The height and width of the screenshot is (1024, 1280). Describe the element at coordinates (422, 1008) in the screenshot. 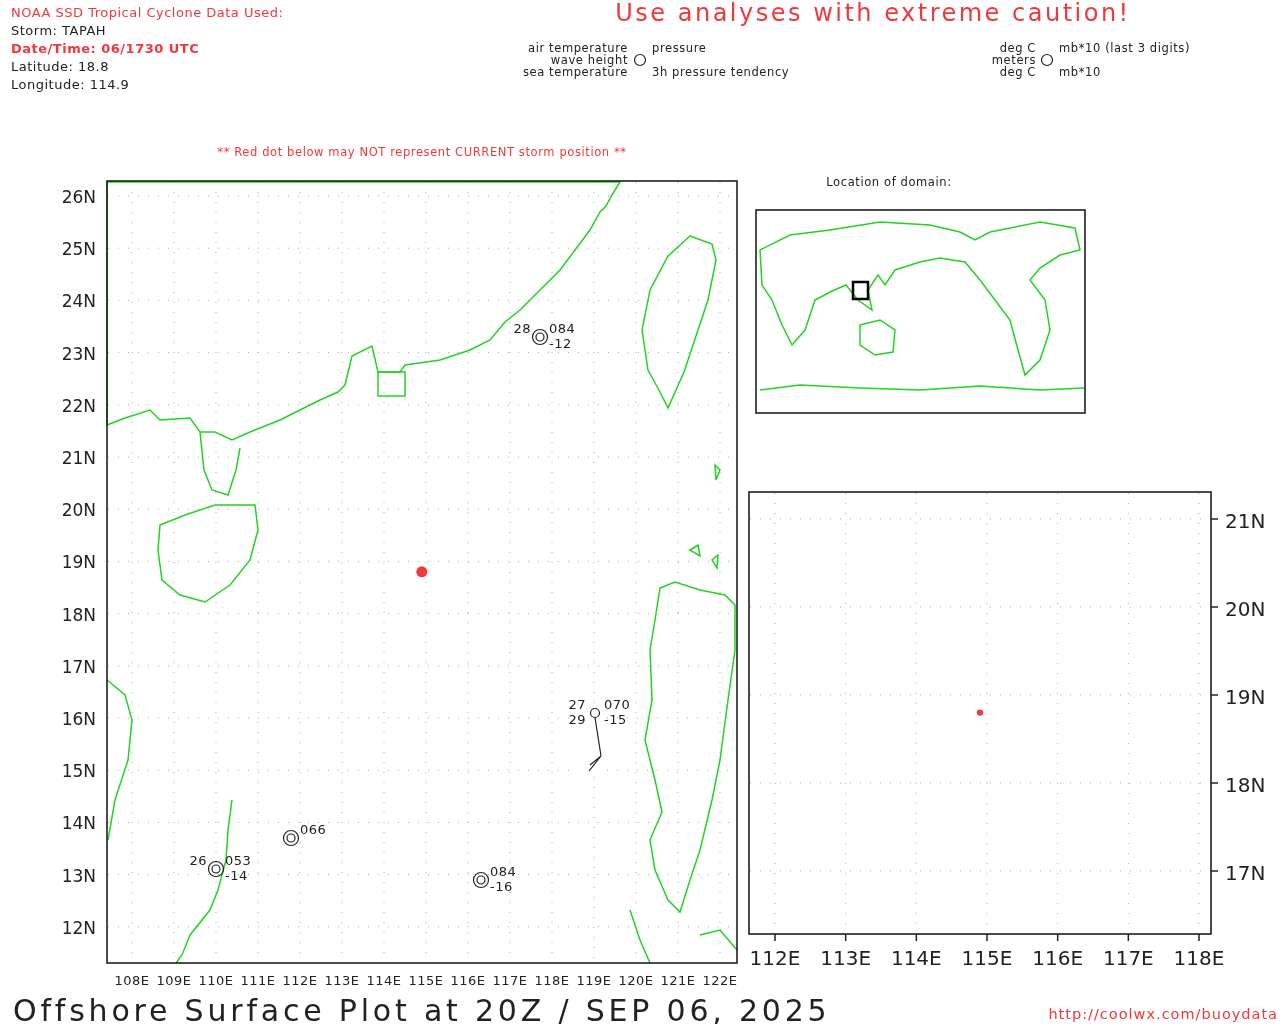

I see `plot-title: Offshore Surface Plot at 20Z / SEP 06, 2025` at that location.